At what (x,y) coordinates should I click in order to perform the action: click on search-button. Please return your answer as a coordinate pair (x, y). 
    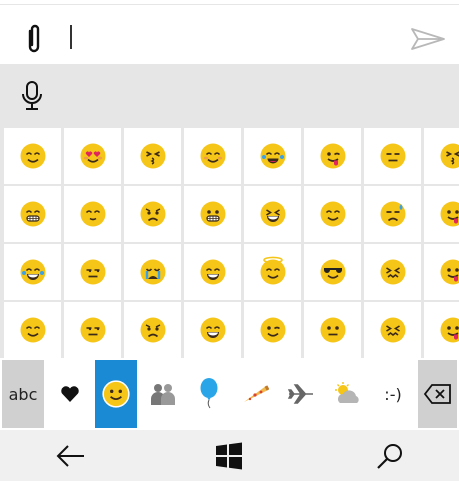
    Looking at the image, I should click on (390, 456).